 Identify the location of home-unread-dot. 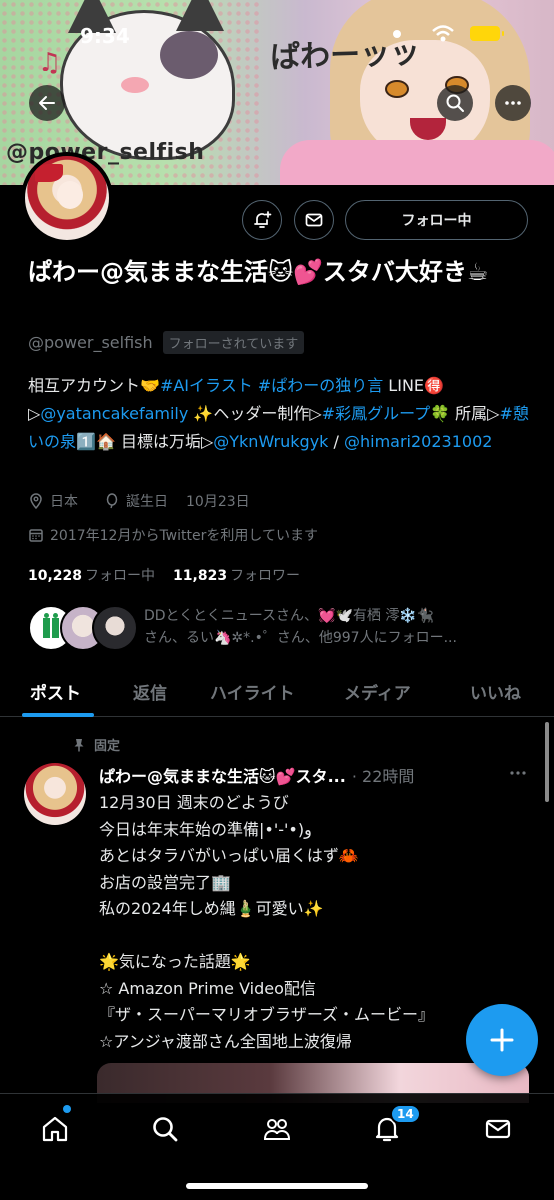
(67, 1109).